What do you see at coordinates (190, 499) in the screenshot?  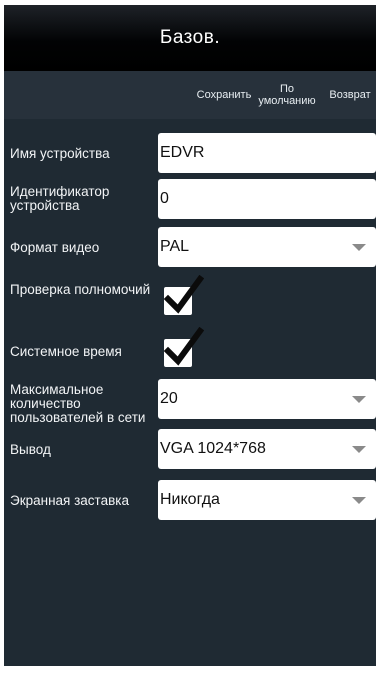 I see `screensaver-value: Никогда` at bounding box center [190, 499].